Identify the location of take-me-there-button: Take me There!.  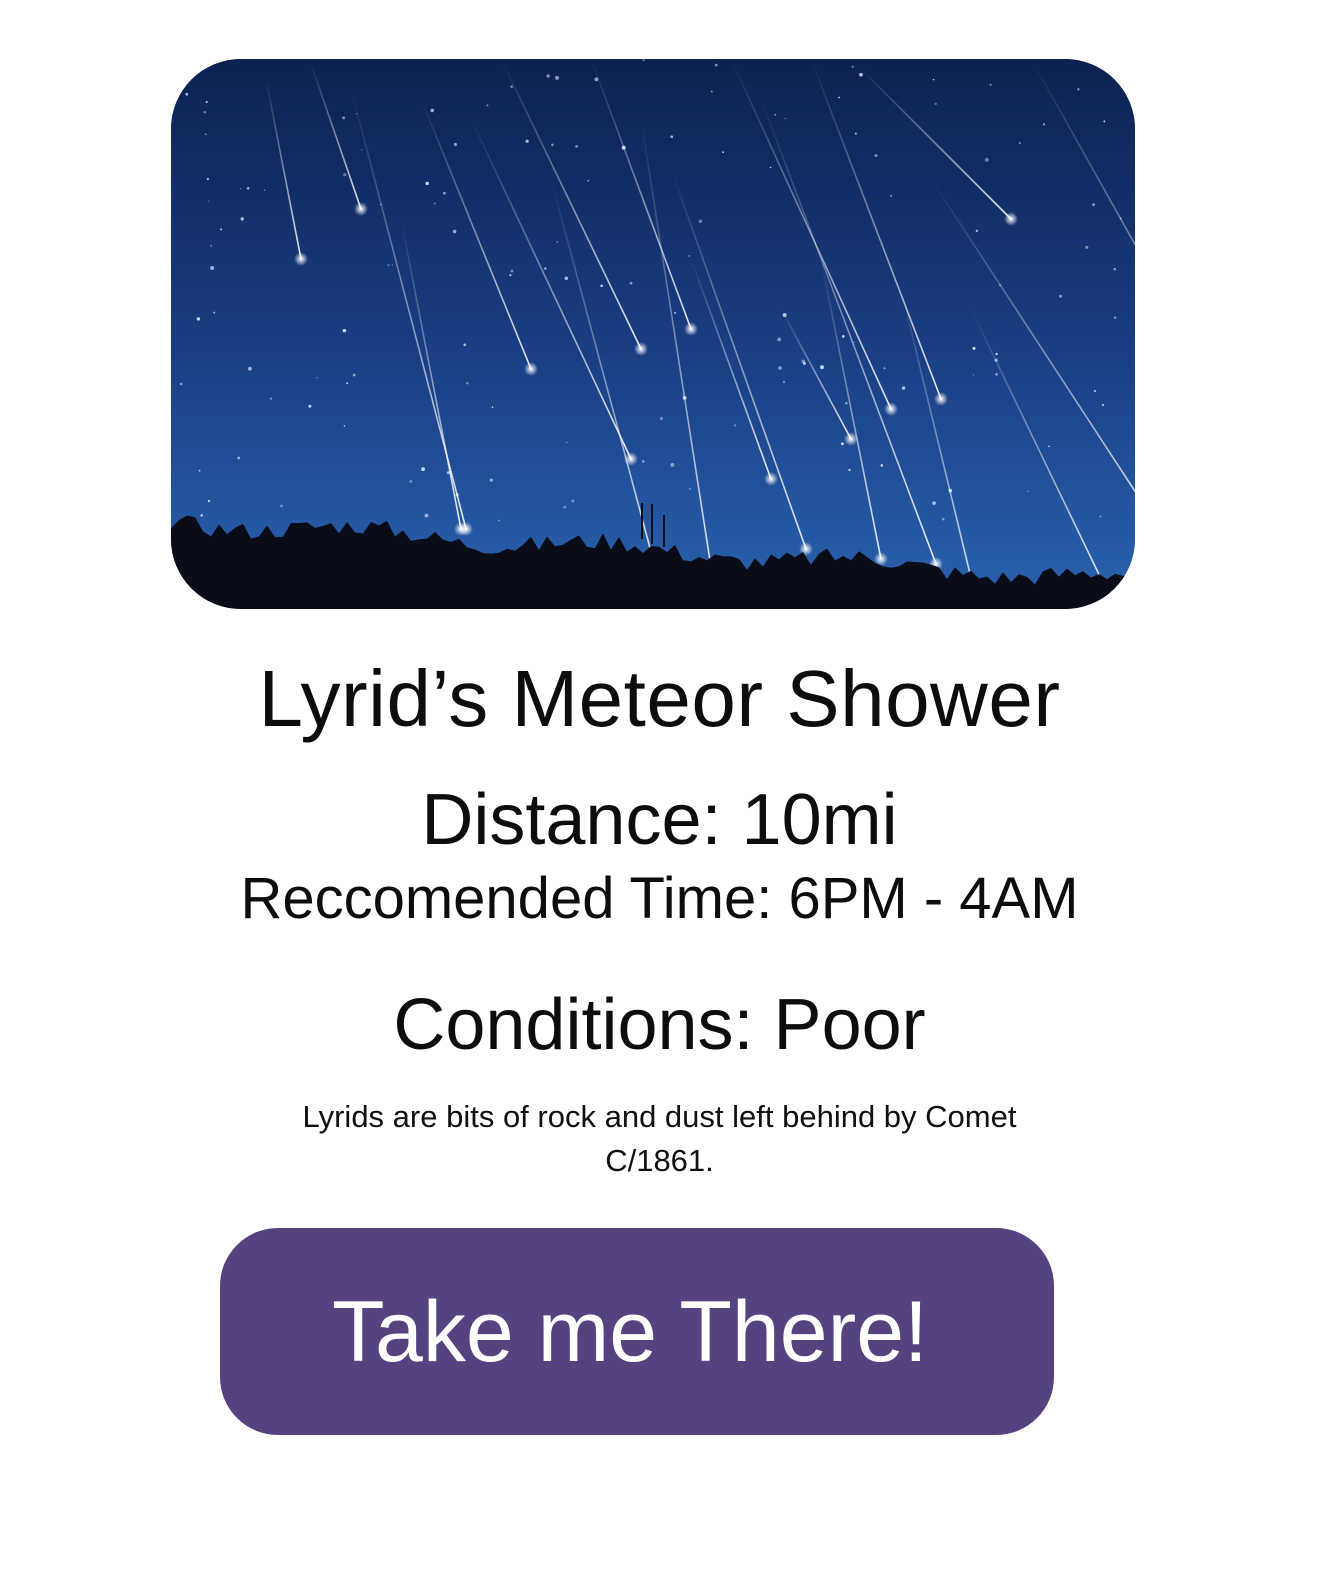
(637, 1331).